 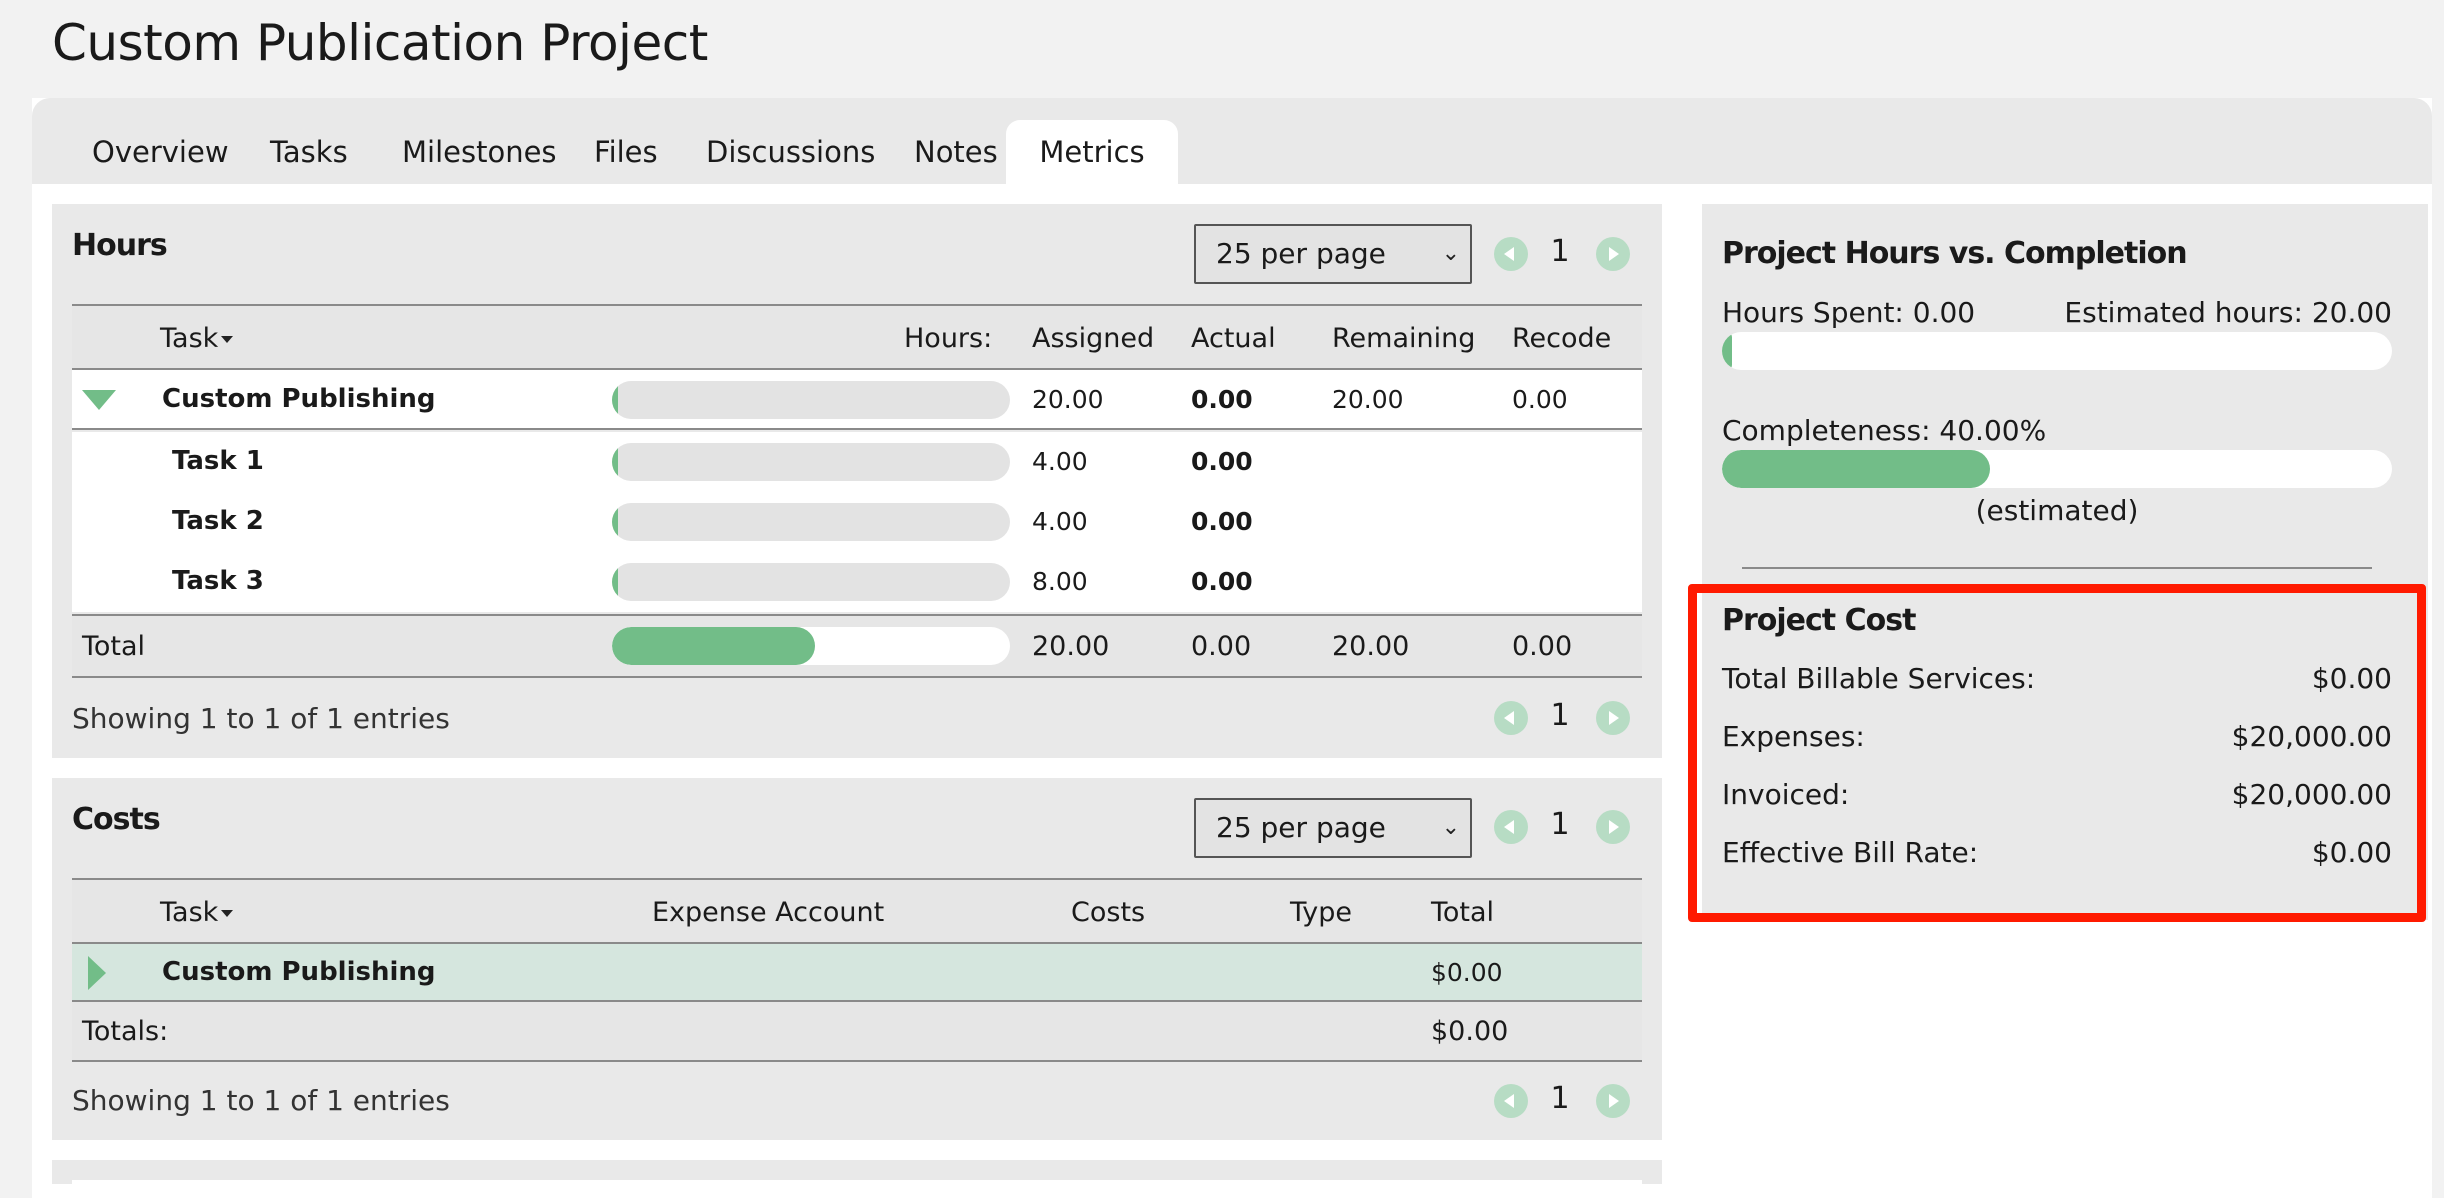 What do you see at coordinates (1560, 824) in the screenshot?
I see `costs-page-number: 1` at bounding box center [1560, 824].